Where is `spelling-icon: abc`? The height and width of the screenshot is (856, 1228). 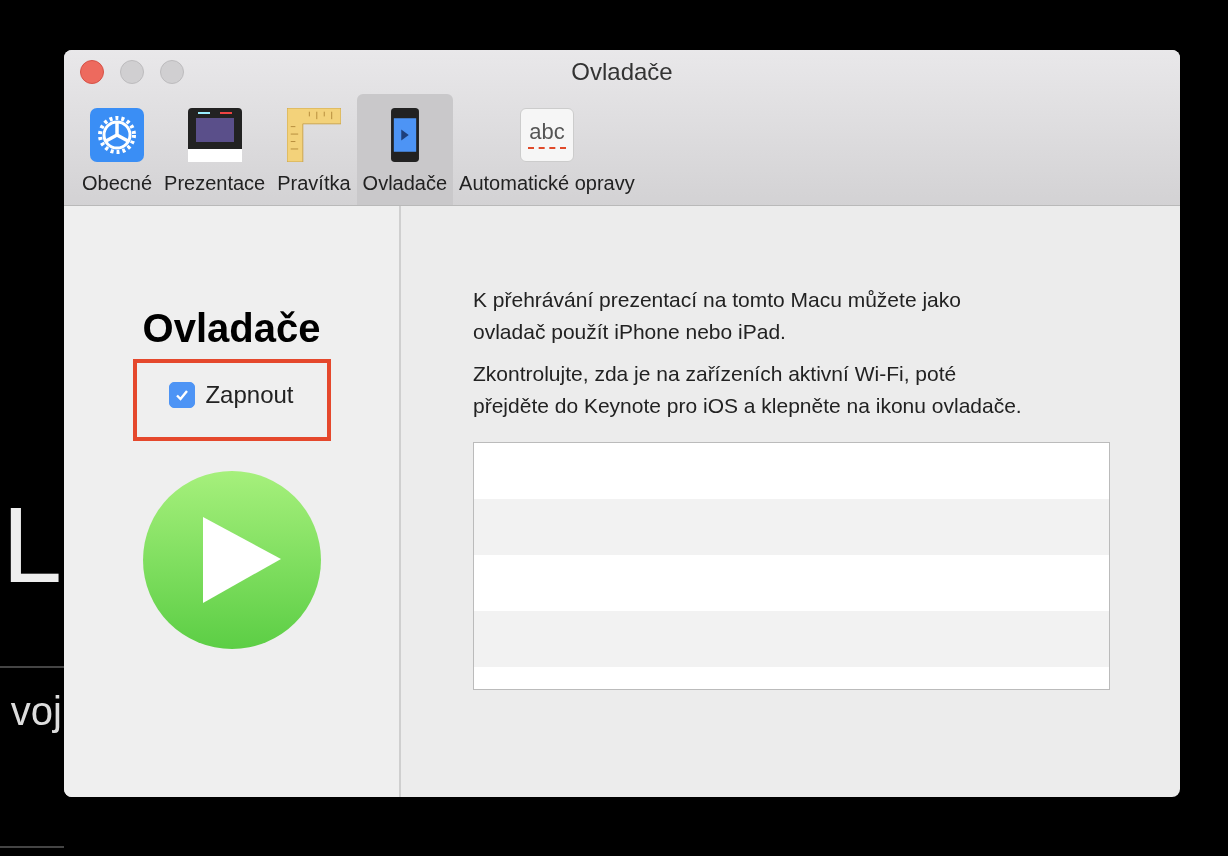
spelling-icon: abc is located at coordinates (546, 135).